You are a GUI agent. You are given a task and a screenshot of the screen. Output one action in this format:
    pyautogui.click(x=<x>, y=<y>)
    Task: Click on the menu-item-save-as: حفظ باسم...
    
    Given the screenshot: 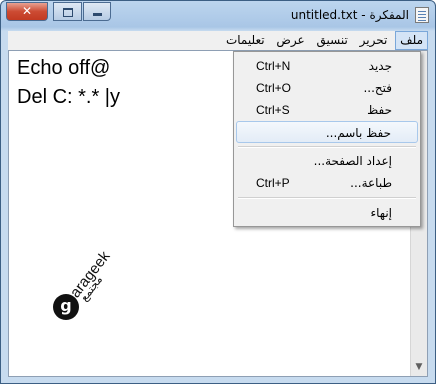 What is the action you would take?
    pyautogui.click(x=327, y=132)
    